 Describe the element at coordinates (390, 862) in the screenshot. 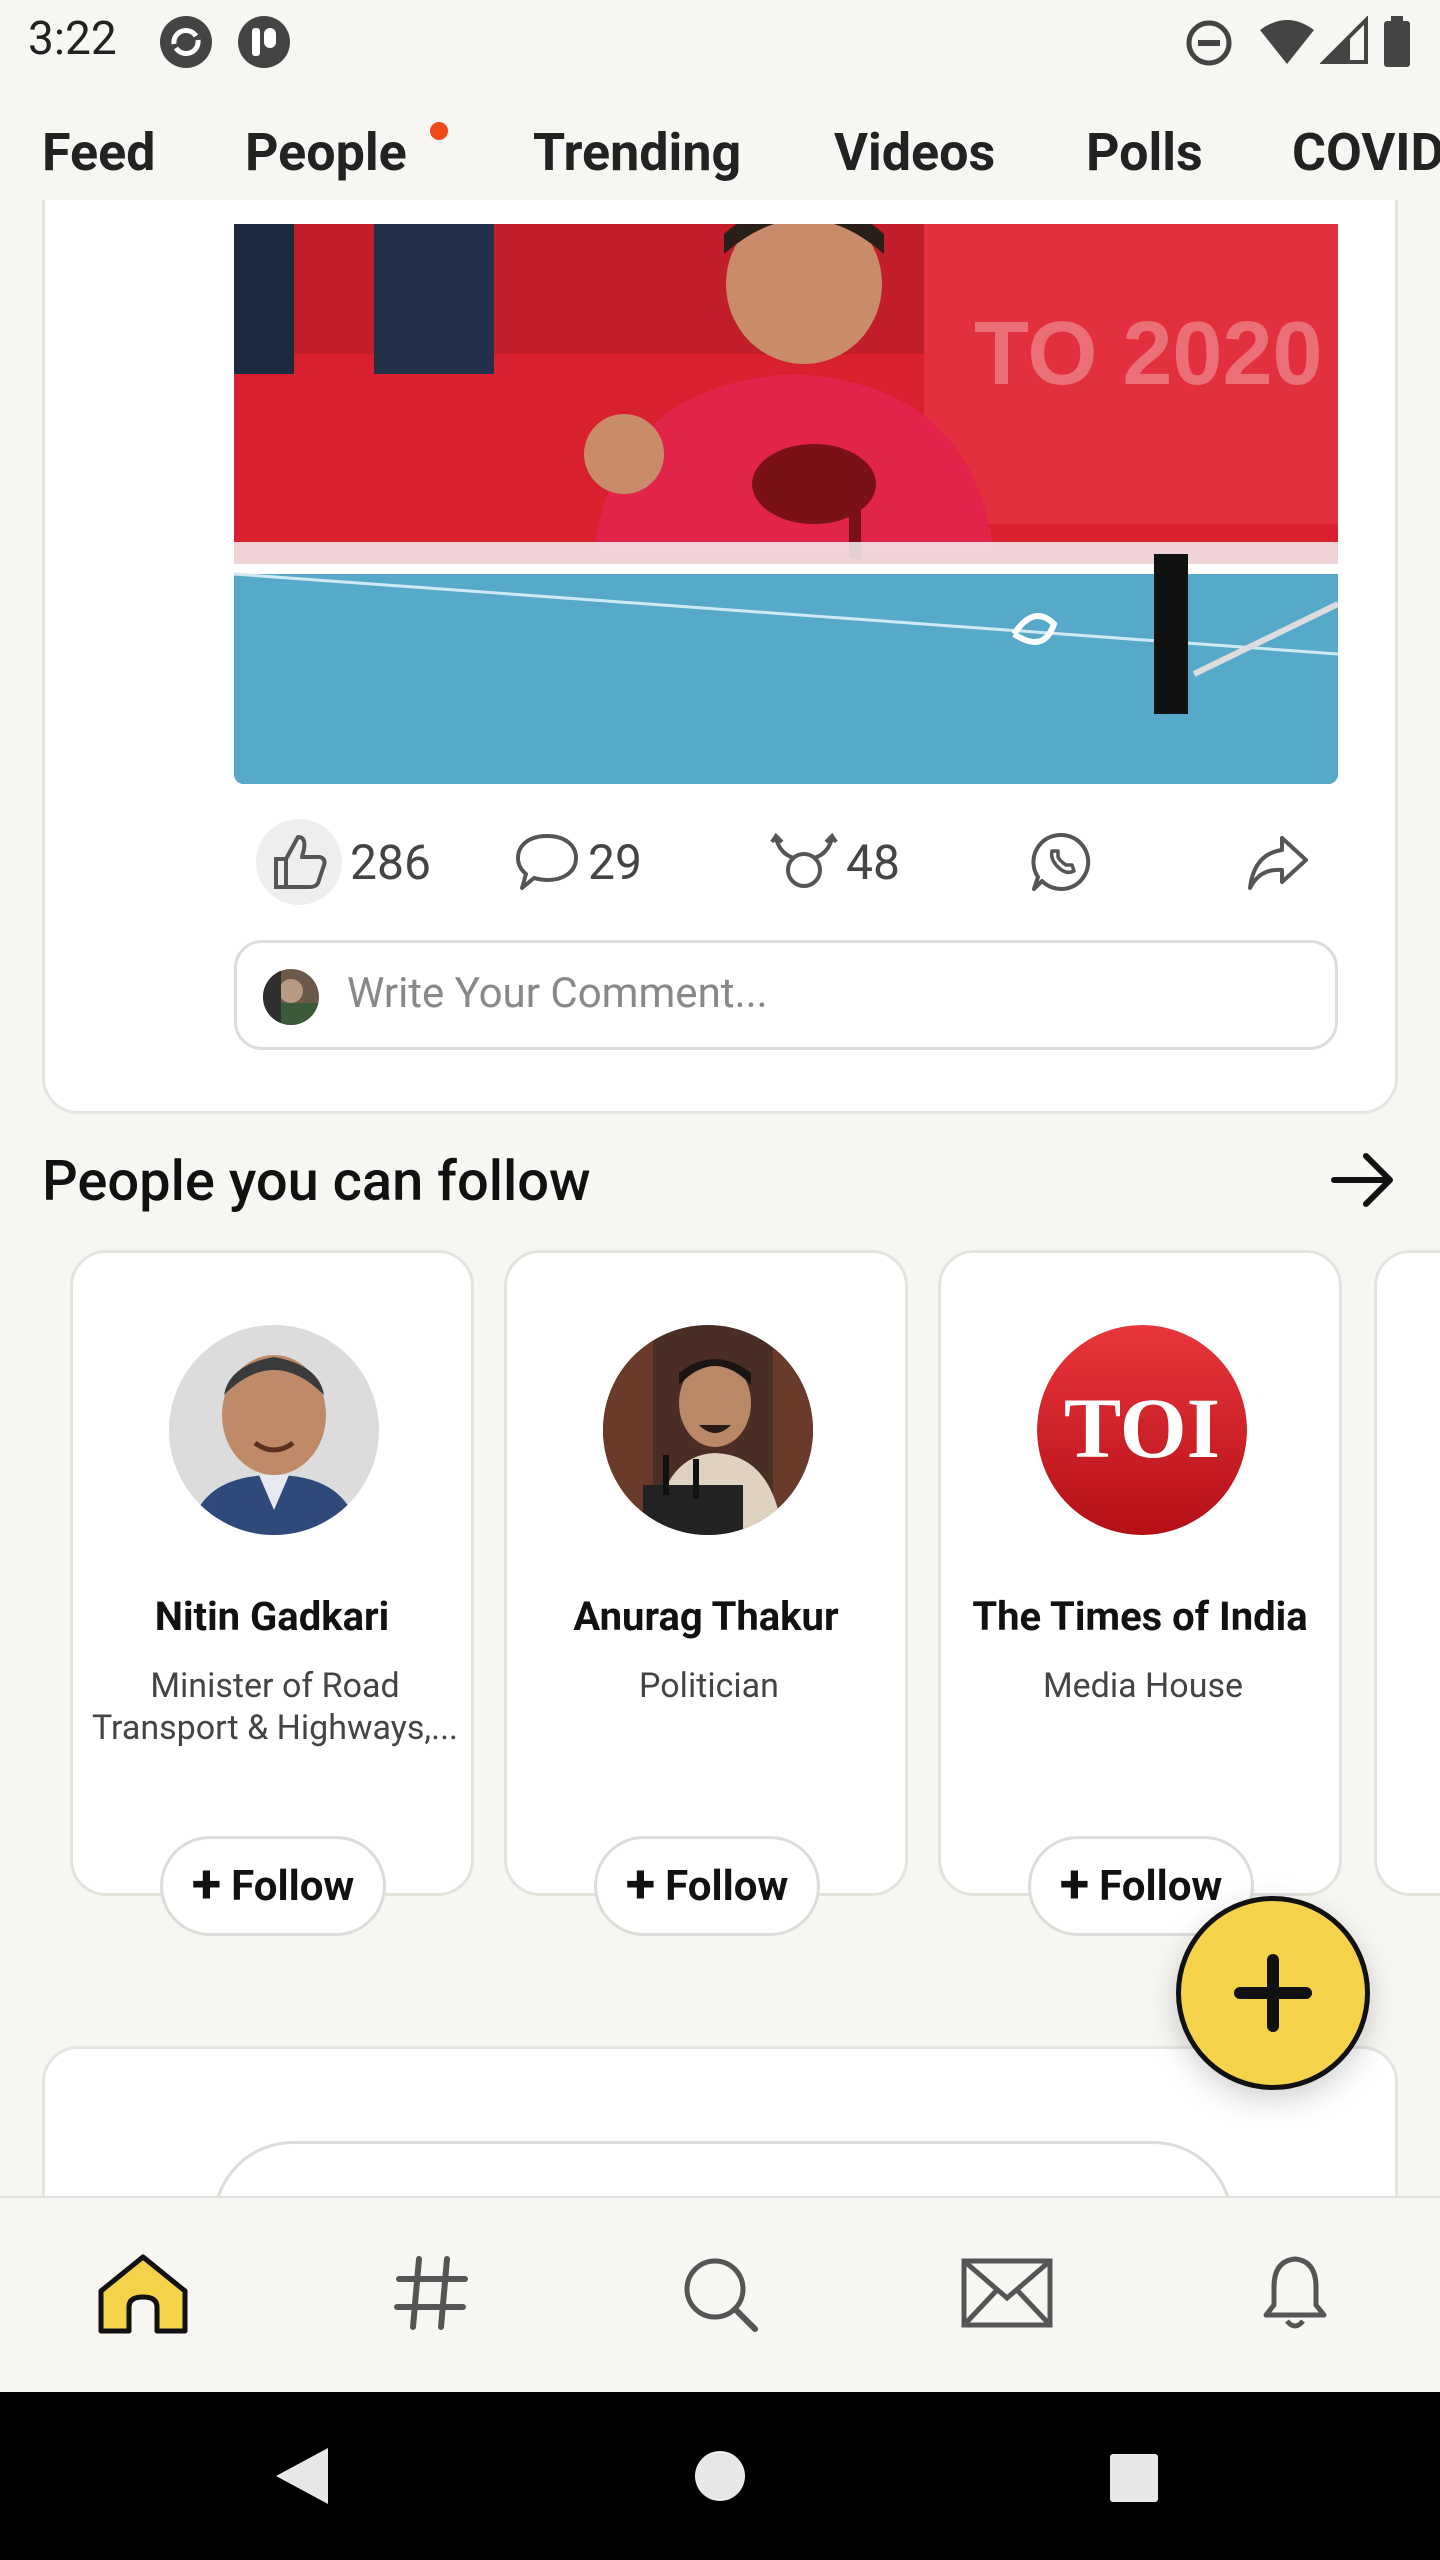

I see `like-count: 286` at that location.